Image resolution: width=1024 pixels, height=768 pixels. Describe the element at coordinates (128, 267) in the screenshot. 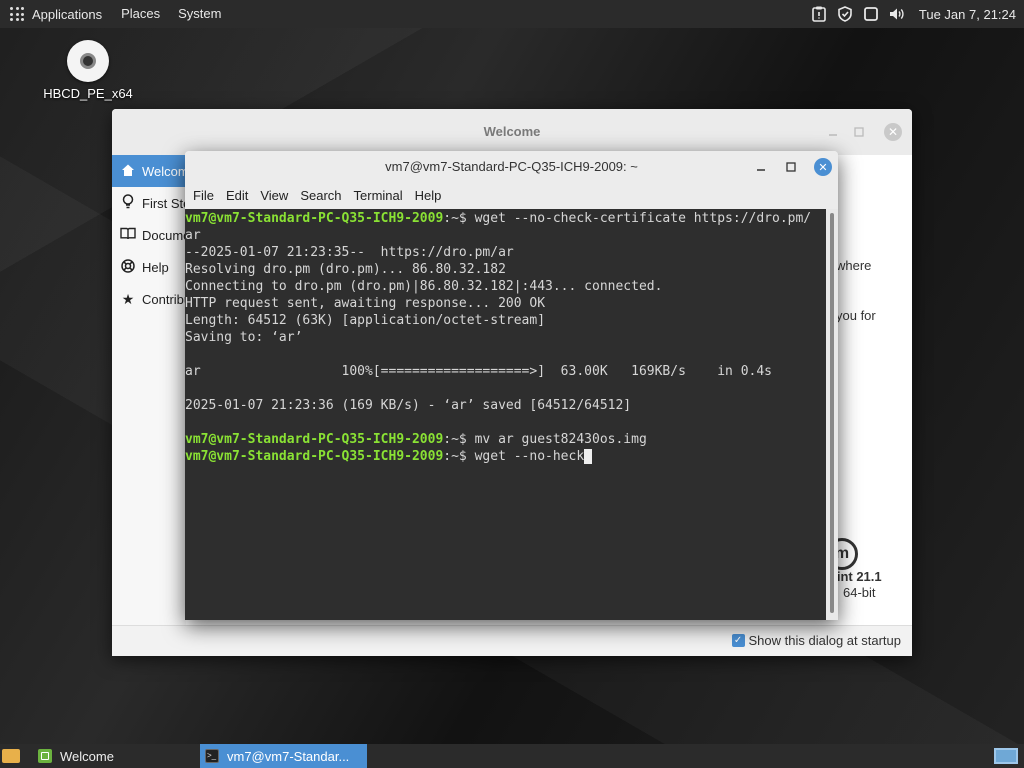

I see `lifebuoy-icon` at that location.